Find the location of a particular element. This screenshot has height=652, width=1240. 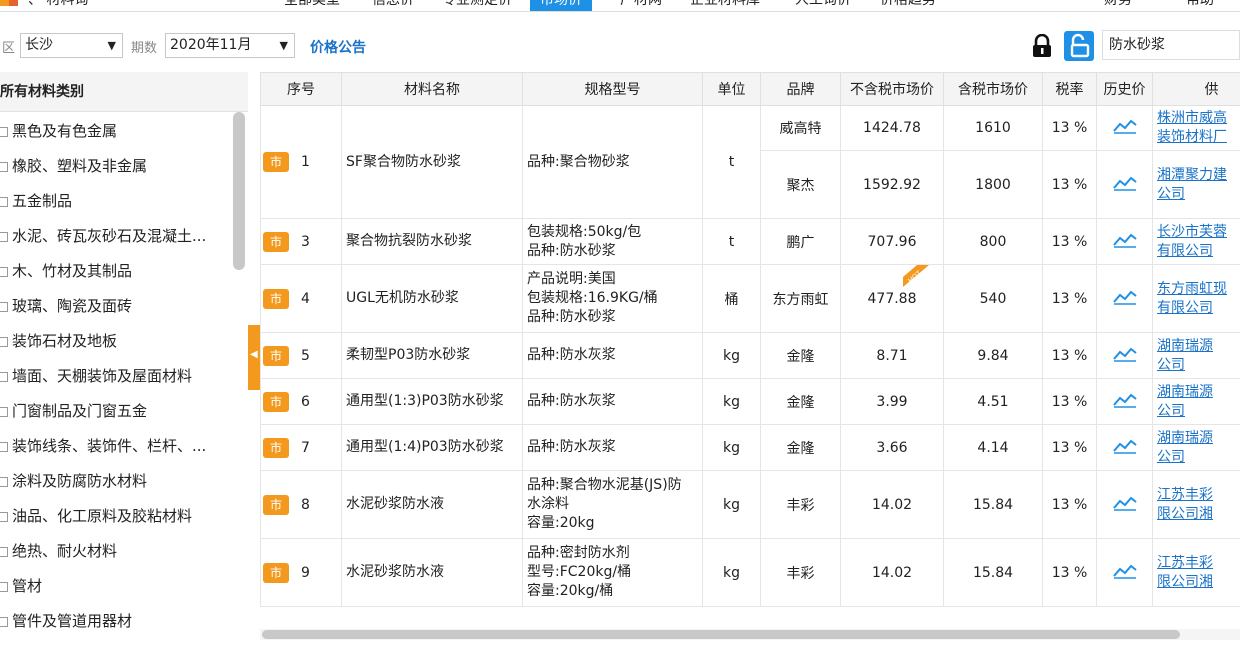

sidebar-item: 墙面、天棚装饰及屋面材料 is located at coordinates (96, 376).